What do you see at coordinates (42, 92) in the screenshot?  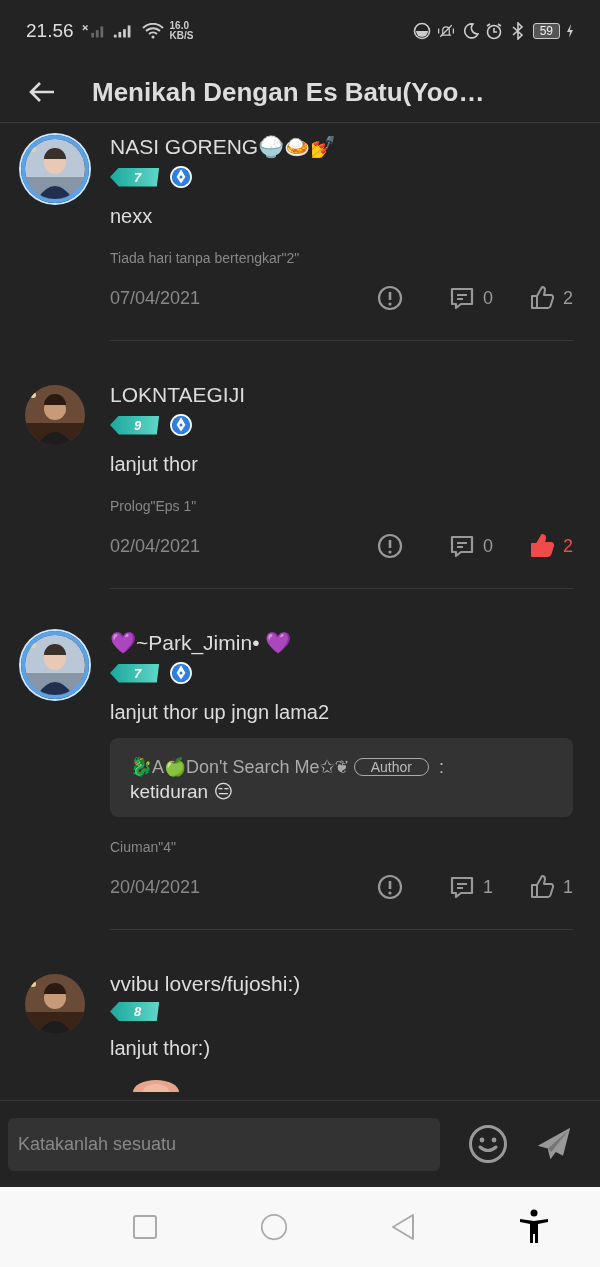 I see `back-icon` at bounding box center [42, 92].